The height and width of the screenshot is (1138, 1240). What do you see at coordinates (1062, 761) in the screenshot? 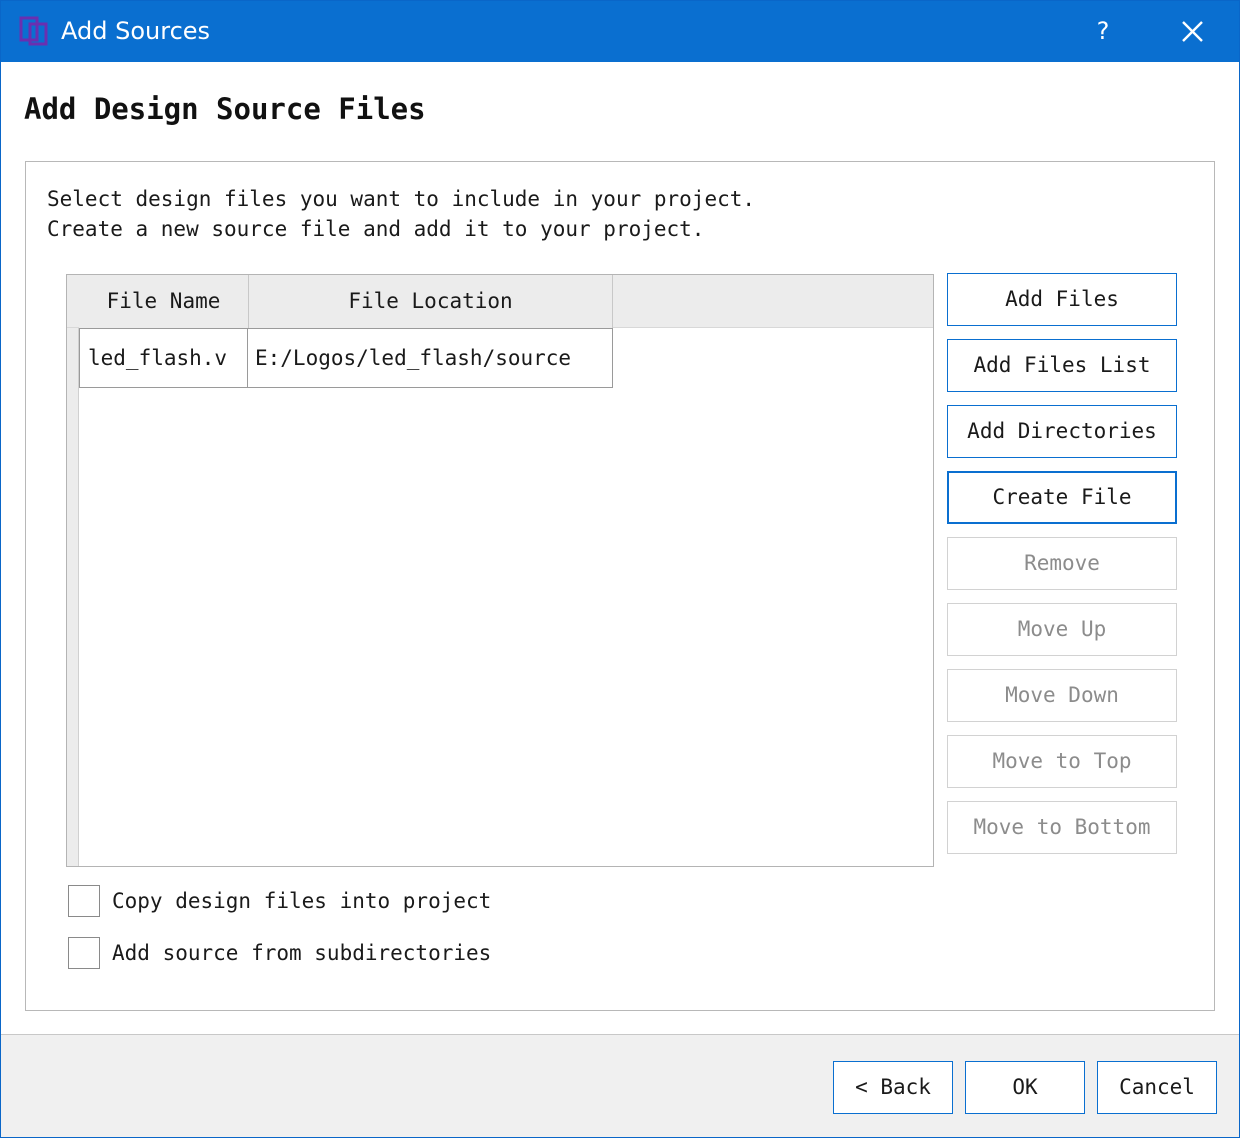
I see `move-to-top-button: Move to Top` at bounding box center [1062, 761].